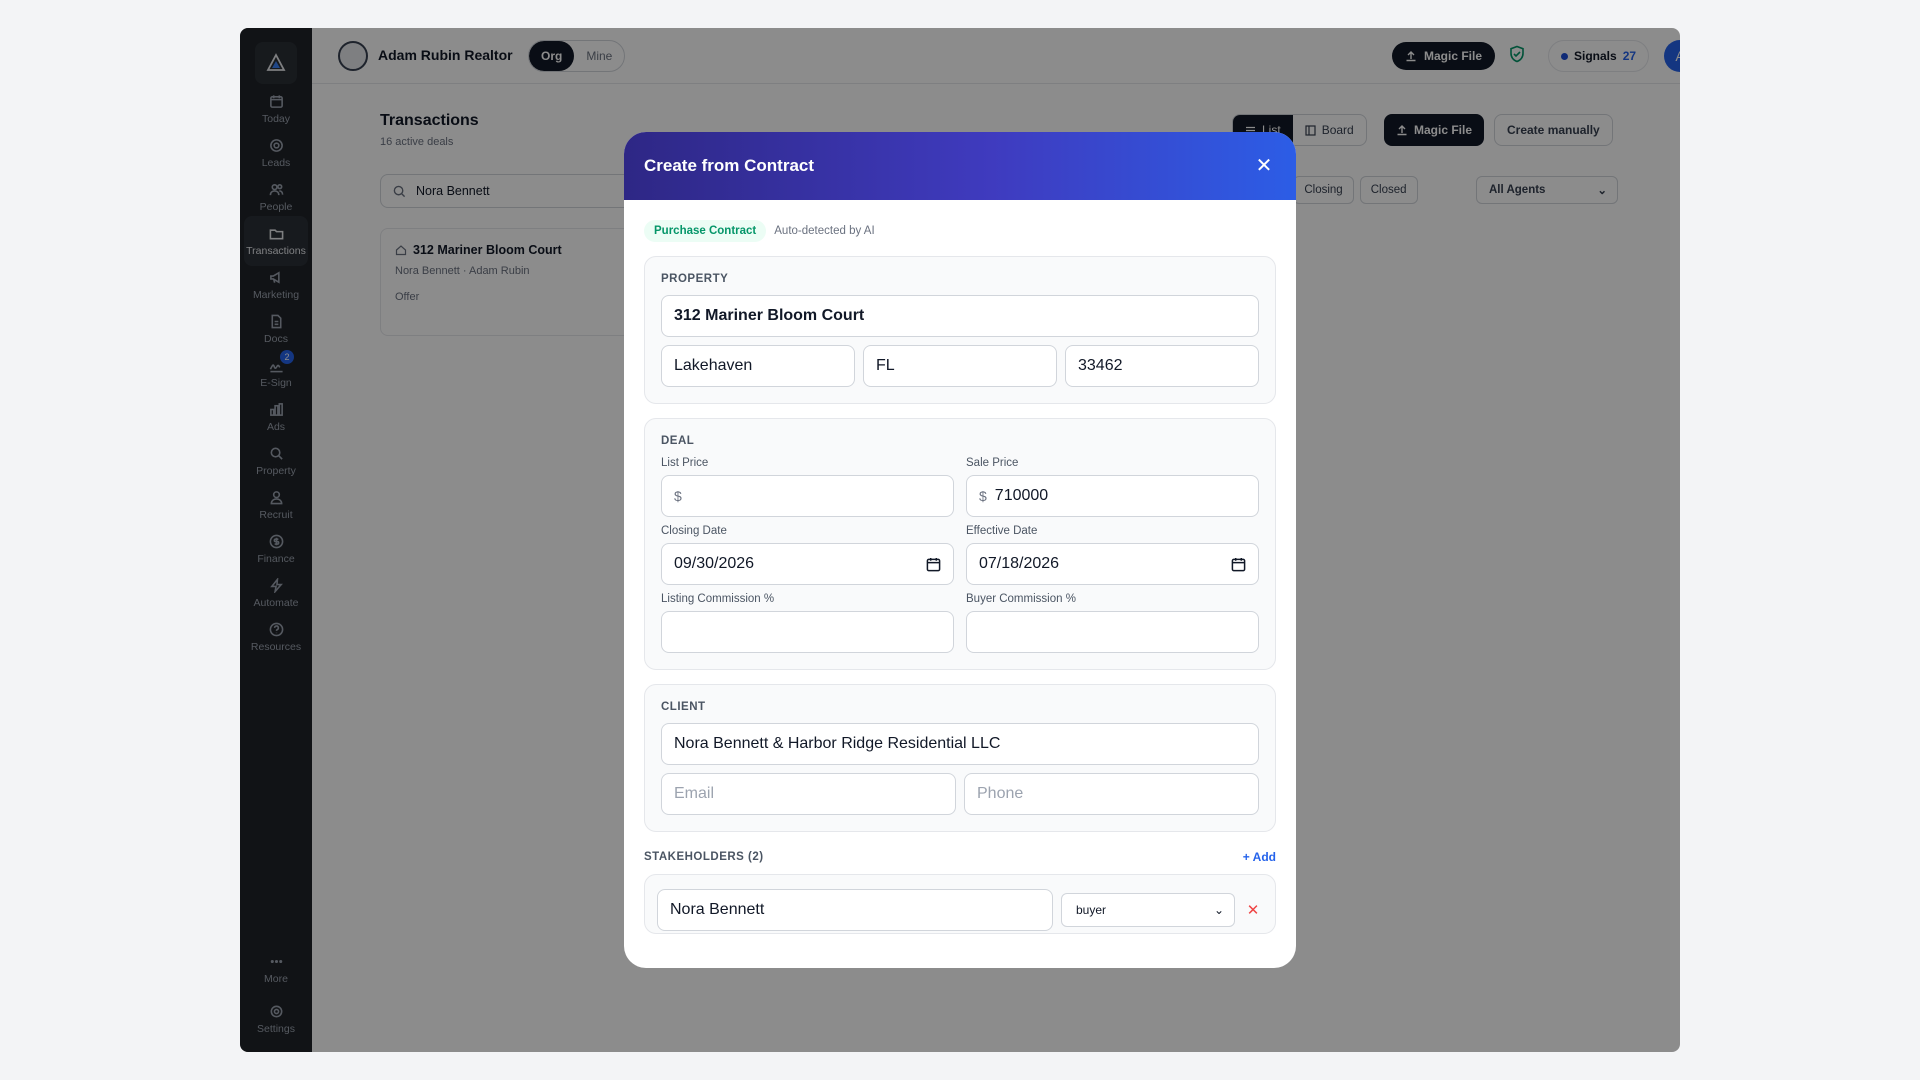 This screenshot has height=1080, width=1920. Describe the element at coordinates (960, 794) in the screenshot. I see `client-contact-row: Email Phone` at that location.